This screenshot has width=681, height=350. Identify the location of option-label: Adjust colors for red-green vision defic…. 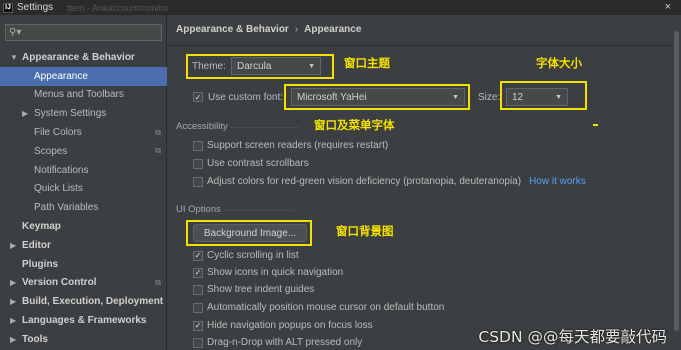
(364, 181).